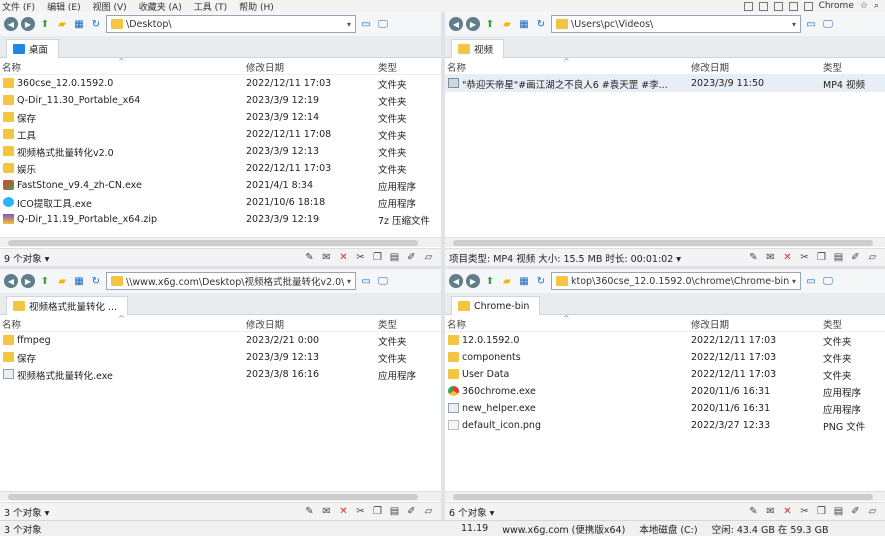 The height and width of the screenshot is (536, 885). What do you see at coordinates (665, 357) in the screenshot?
I see `file-row: components 2022/12/11 17:03 文件夹` at bounding box center [665, 357].